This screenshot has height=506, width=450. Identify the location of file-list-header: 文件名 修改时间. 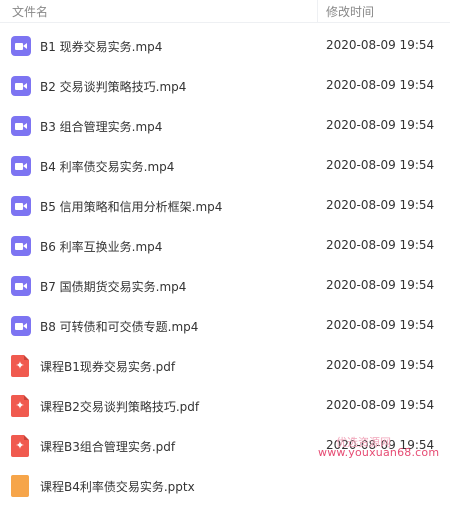
(225, 11).